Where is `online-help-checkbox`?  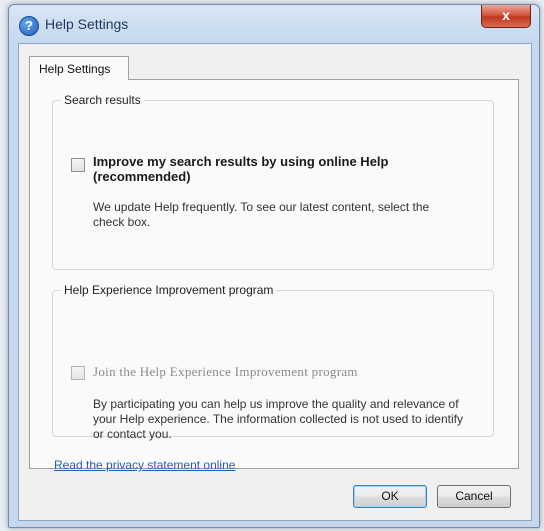 online-help-checkbox is located at coordinates (78, 165).